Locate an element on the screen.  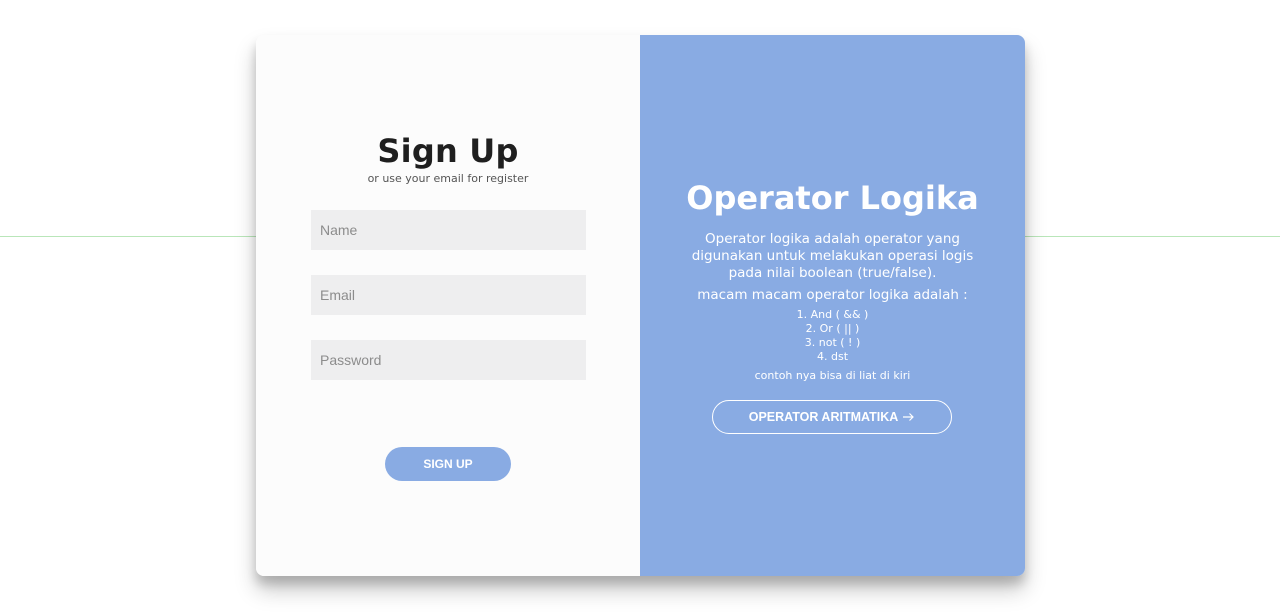
operator-item-or: 2. Or ( || ) is located at coordinates (832, 328).